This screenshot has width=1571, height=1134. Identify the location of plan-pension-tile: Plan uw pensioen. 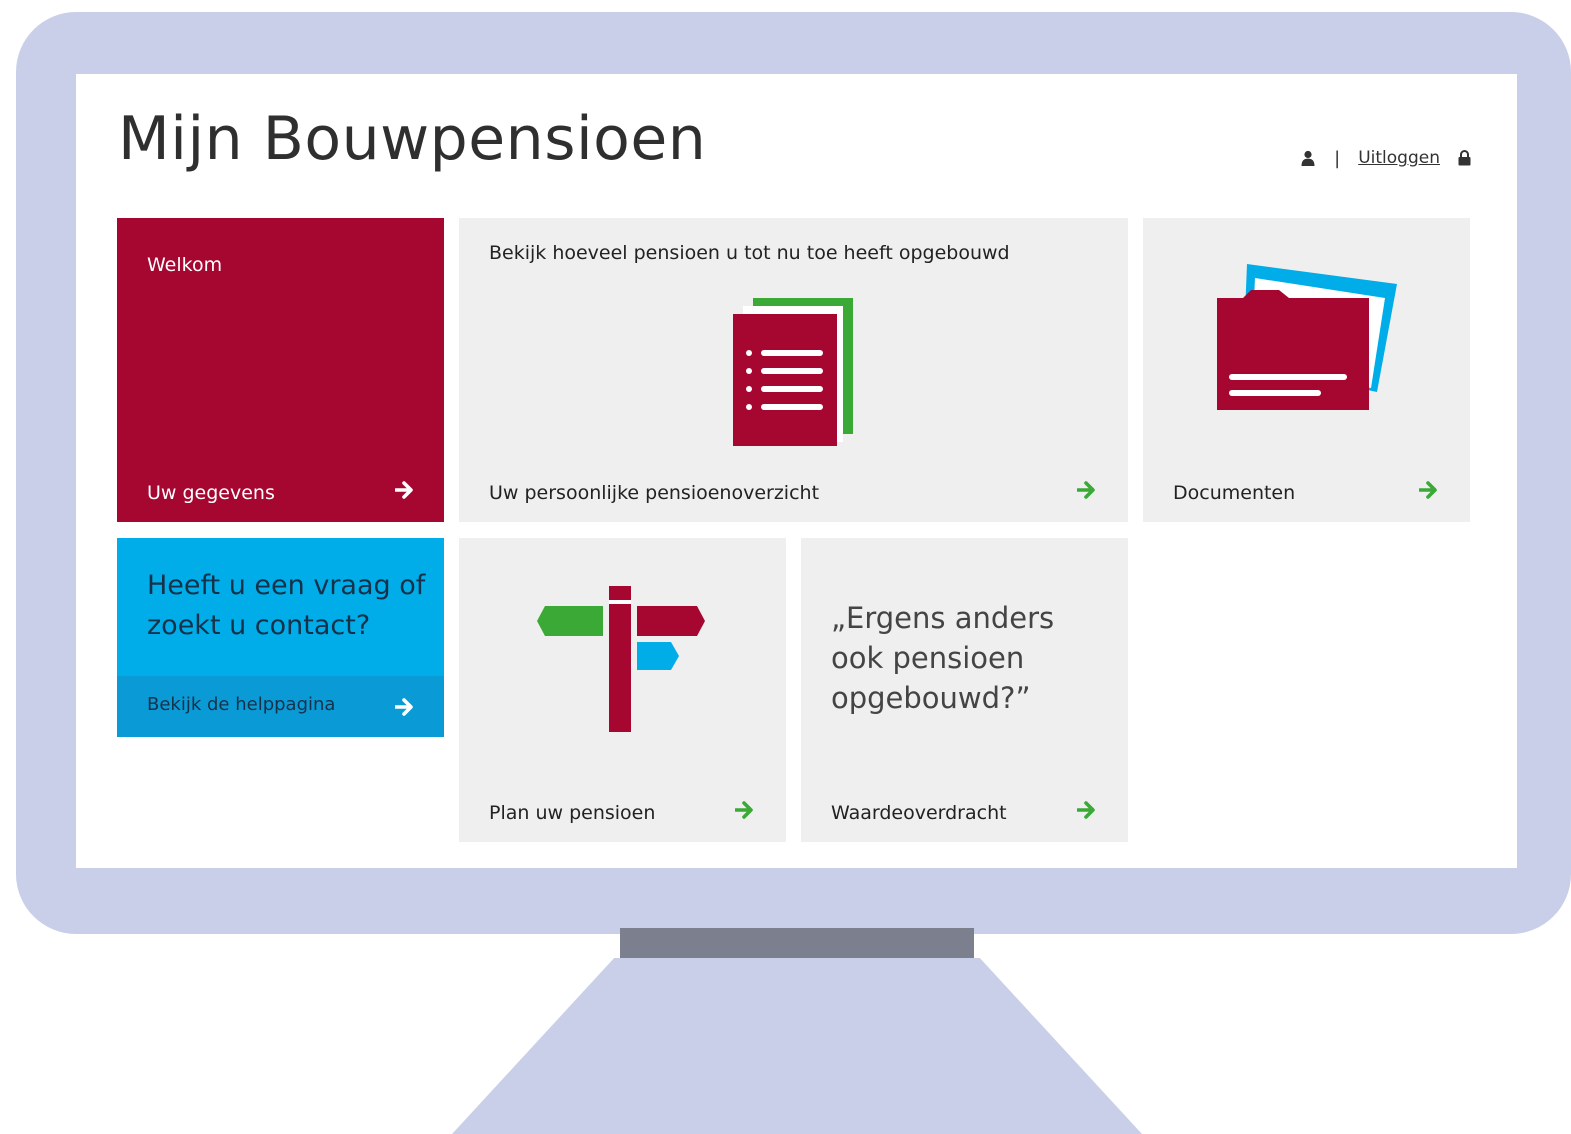
(622, 690).